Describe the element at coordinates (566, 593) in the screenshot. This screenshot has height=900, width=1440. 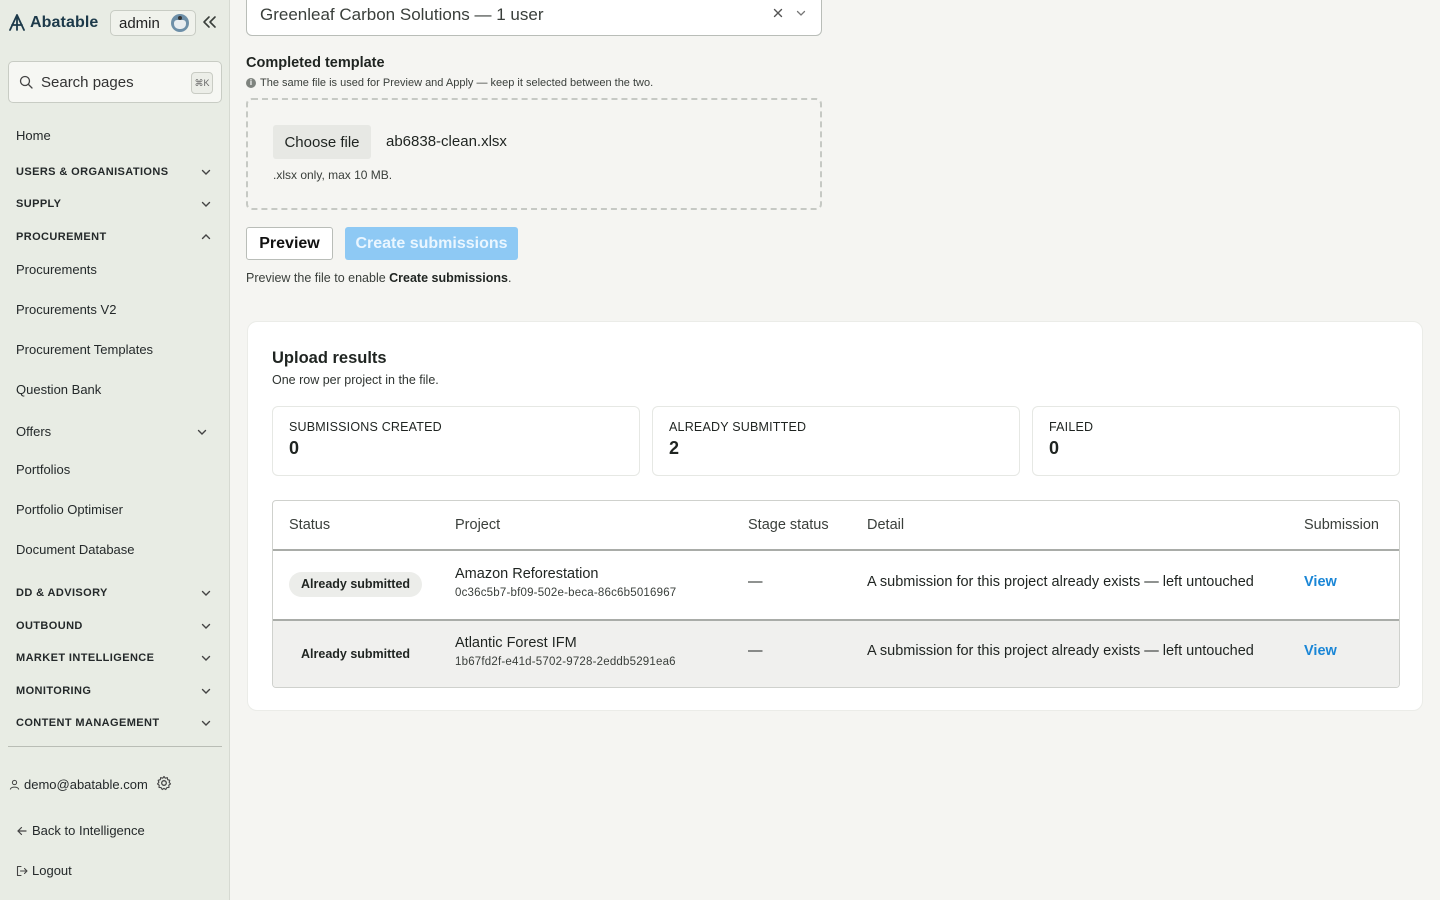
I see `project-id: 0c36c5b7-bf09-502e-beca-86c6b5016967` at that location.